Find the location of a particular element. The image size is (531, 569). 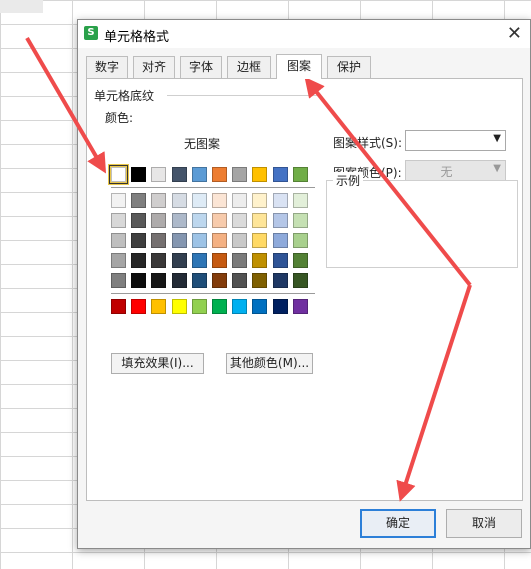

cancel-button: 取消 is located at coordinates (484, 523).